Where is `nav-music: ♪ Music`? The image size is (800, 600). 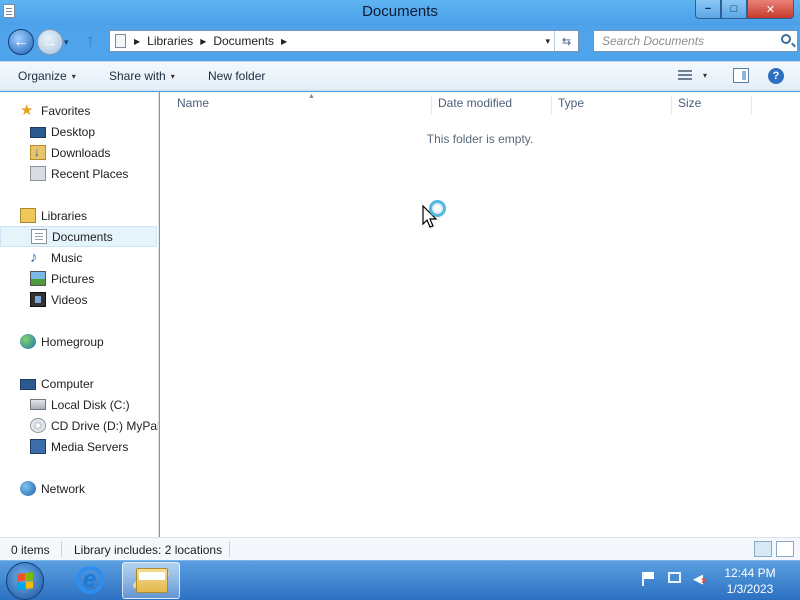 nav-music: ♪ Music is located at coordinates (78, 257).